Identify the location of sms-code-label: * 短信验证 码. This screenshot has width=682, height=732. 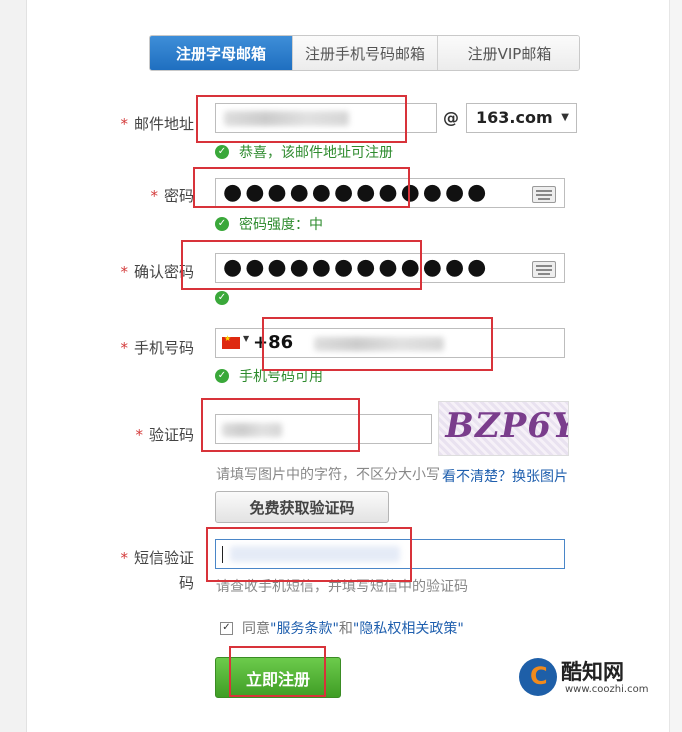
(147, 571).